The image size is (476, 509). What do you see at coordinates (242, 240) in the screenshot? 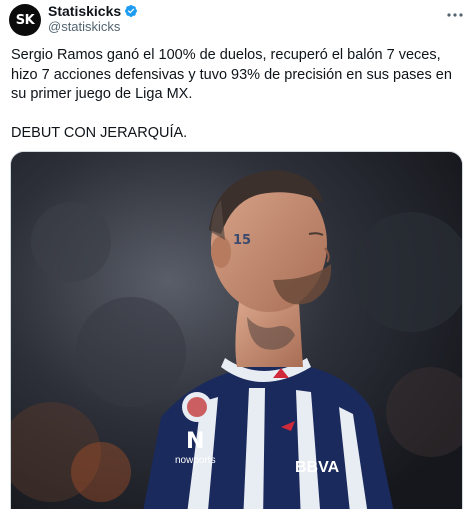
I see `head-tattoo-number: 15` at bounding box center [242, 240].